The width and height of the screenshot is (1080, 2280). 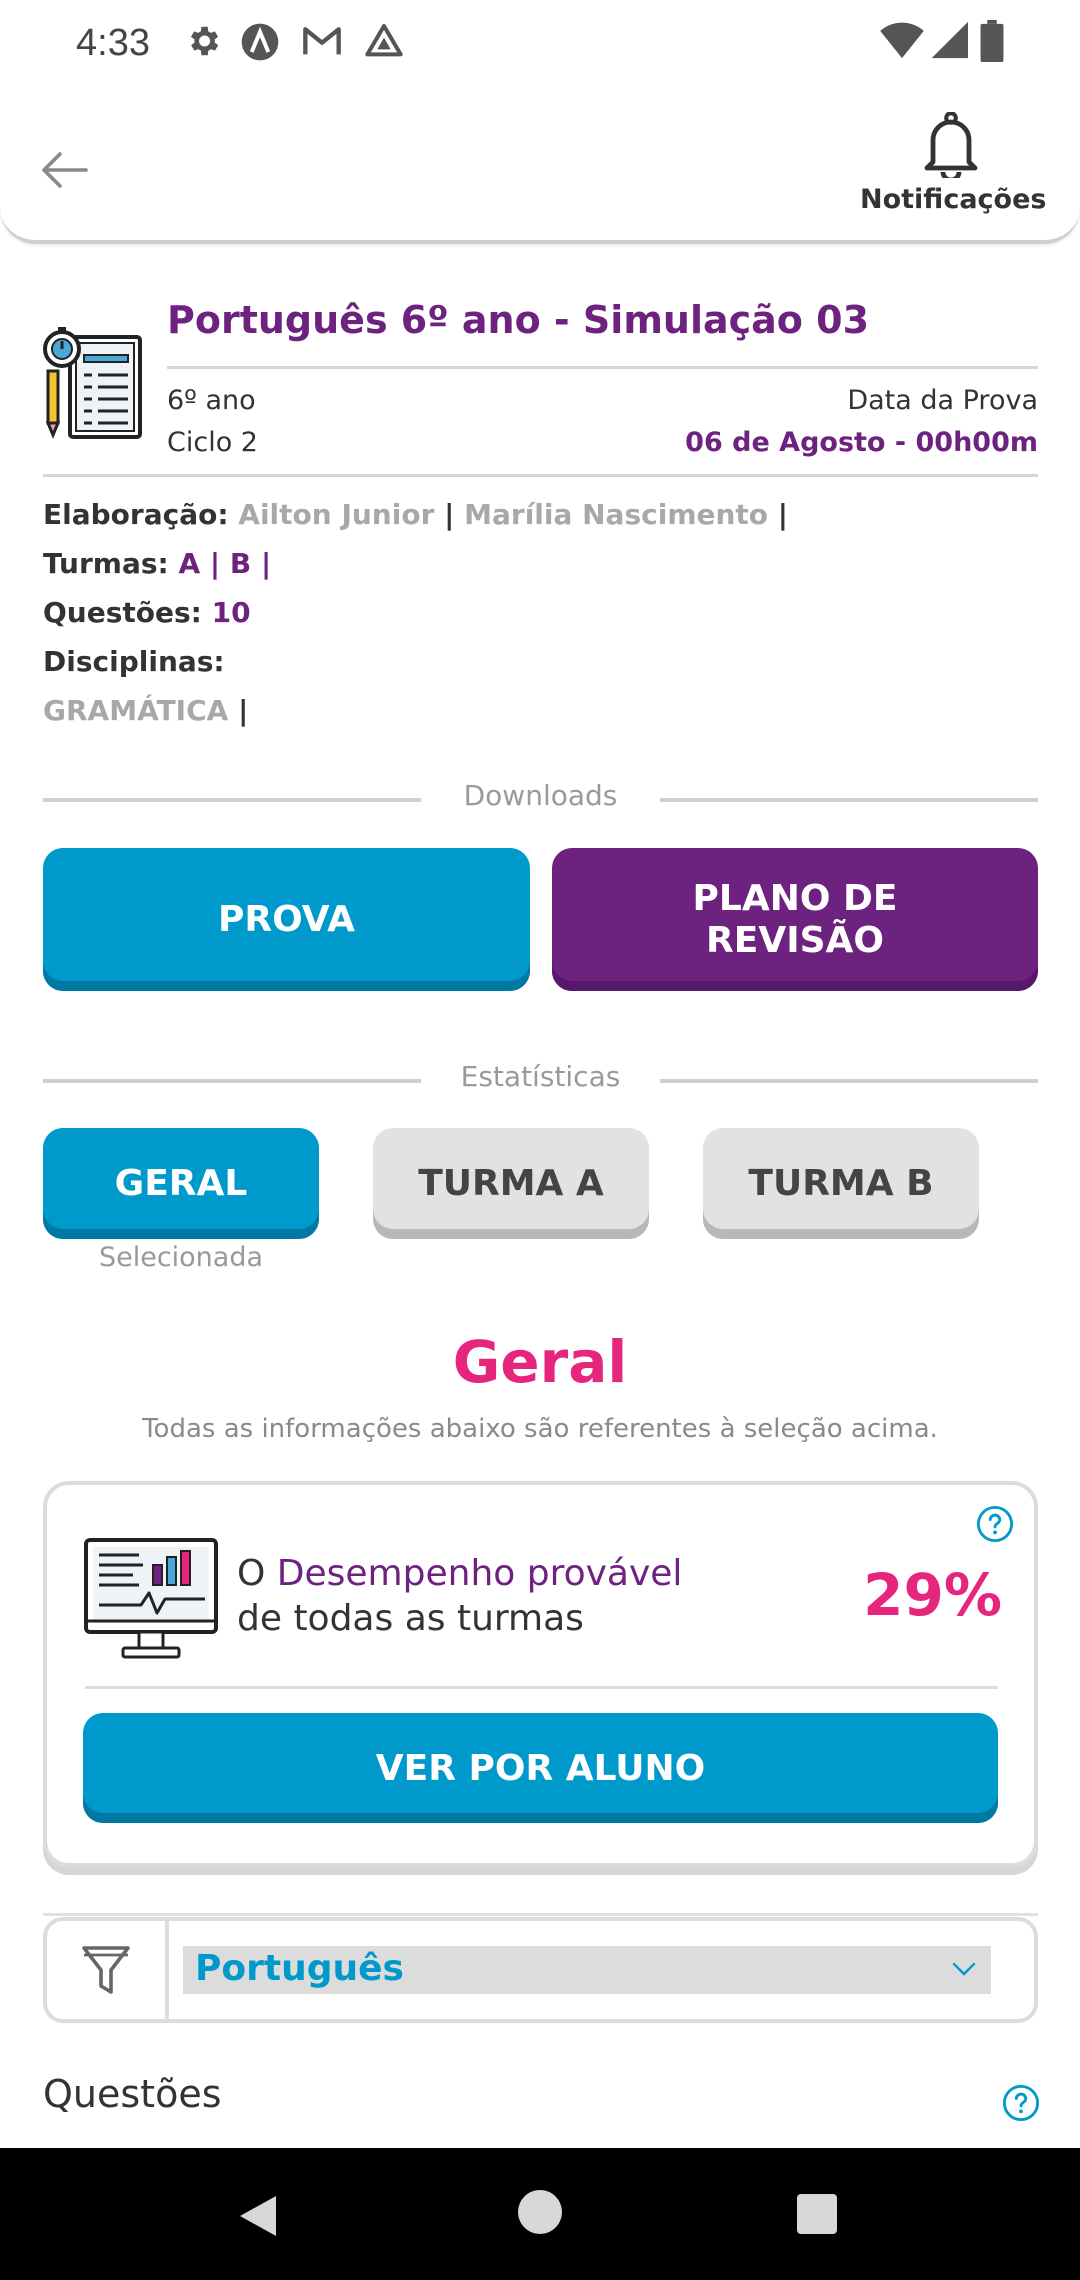 I want to click on exam-date-label: Data da Prova, so click(x=942, y=400).